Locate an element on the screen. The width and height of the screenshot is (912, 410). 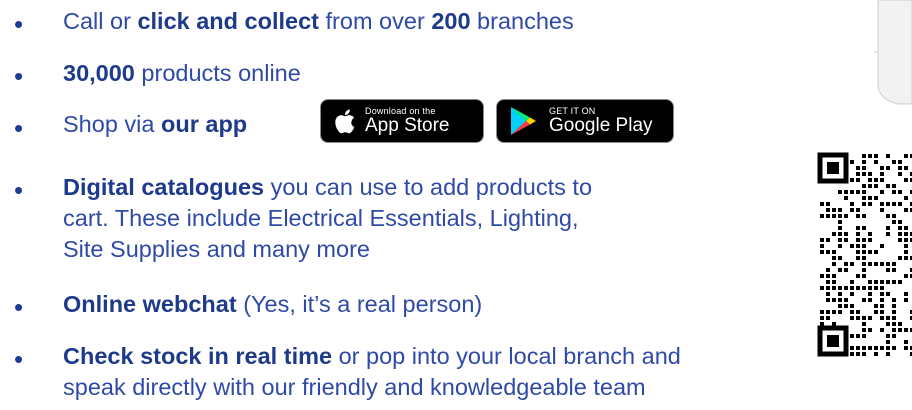
app-store-label: App Store is located at coordinates (407, 125).